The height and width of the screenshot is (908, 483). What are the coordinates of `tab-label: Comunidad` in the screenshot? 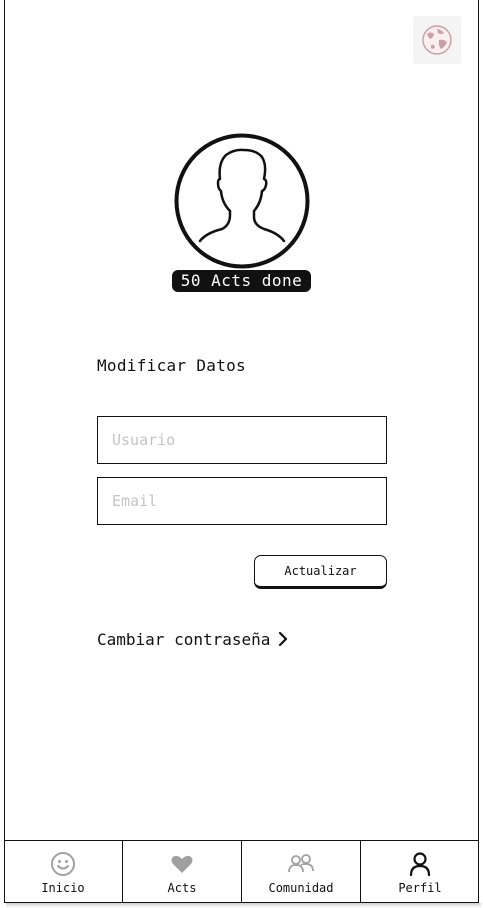 It's located at (301, 888).